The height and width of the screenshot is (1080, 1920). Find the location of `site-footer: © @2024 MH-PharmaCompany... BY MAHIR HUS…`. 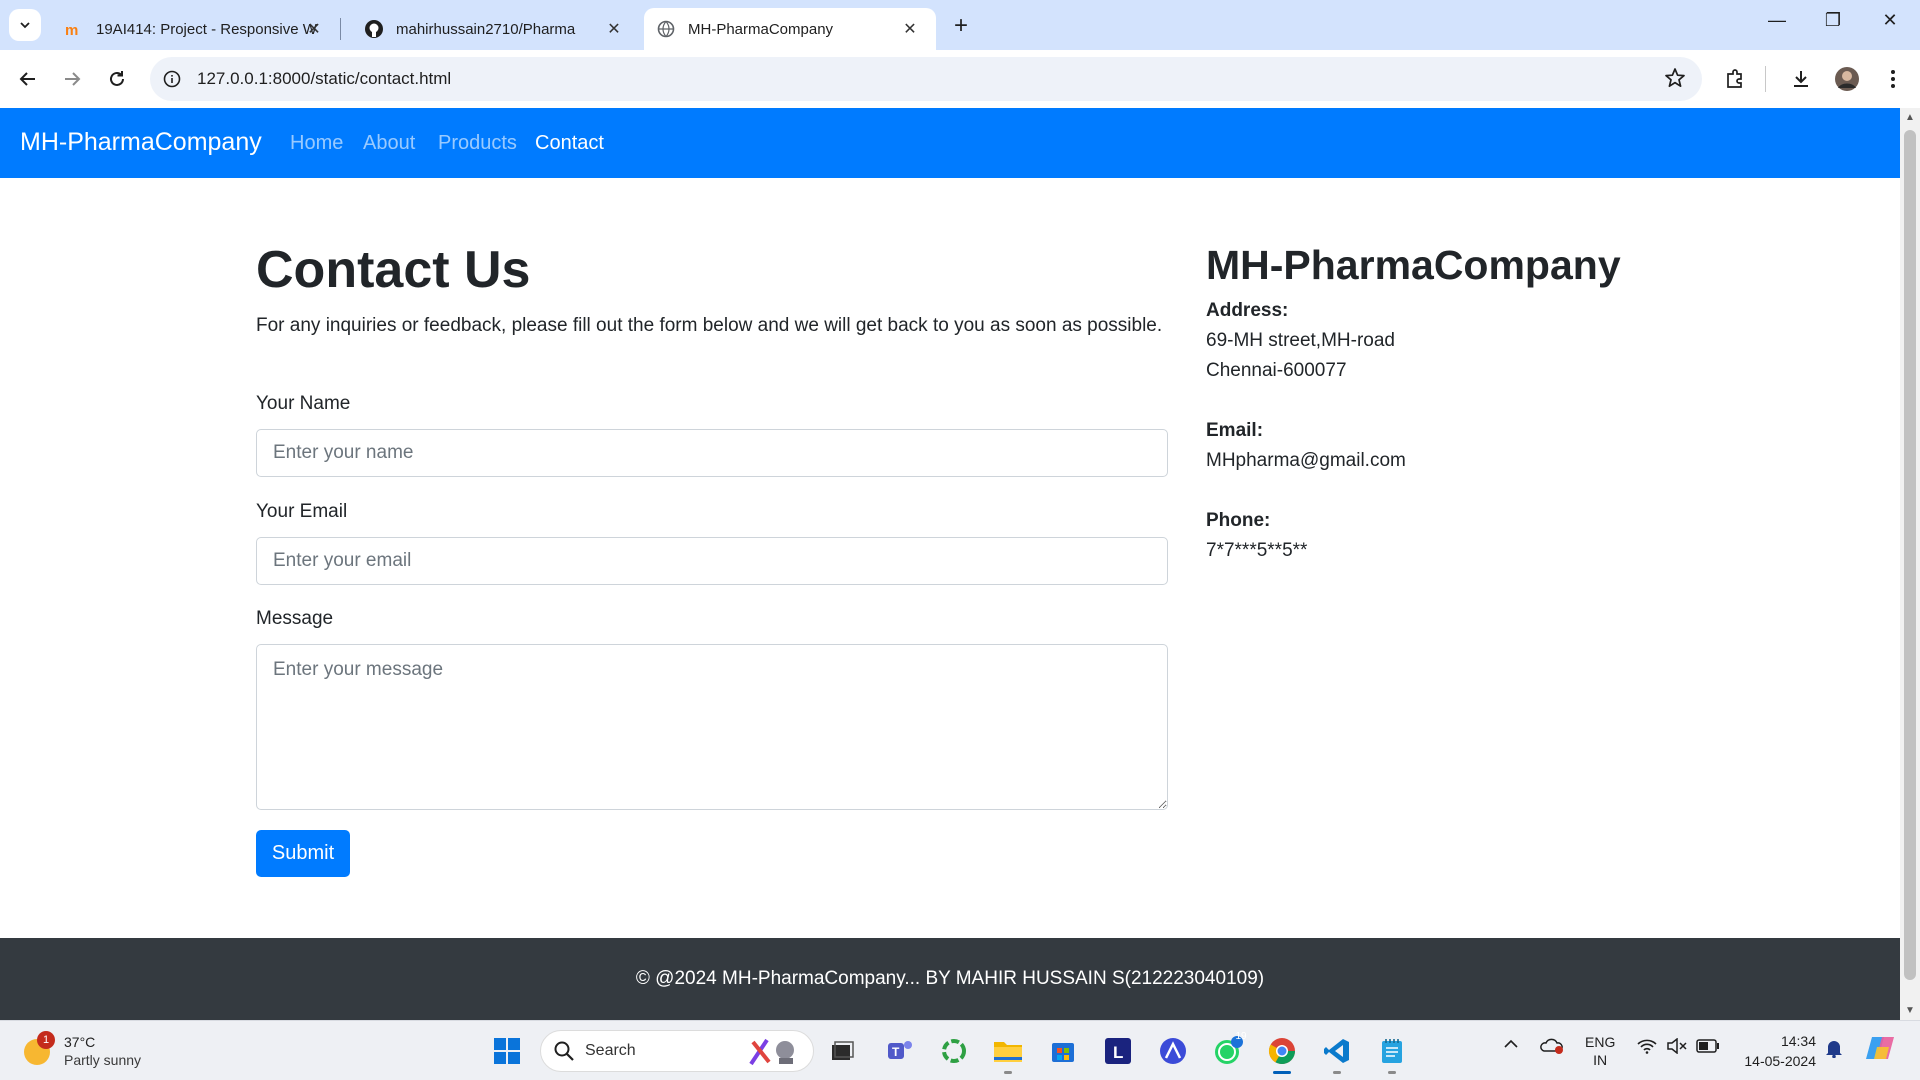

site-footer: © @2024 MH-PharmaCompany... BY MAHIR HUS… is located at coordinates (950, 979).